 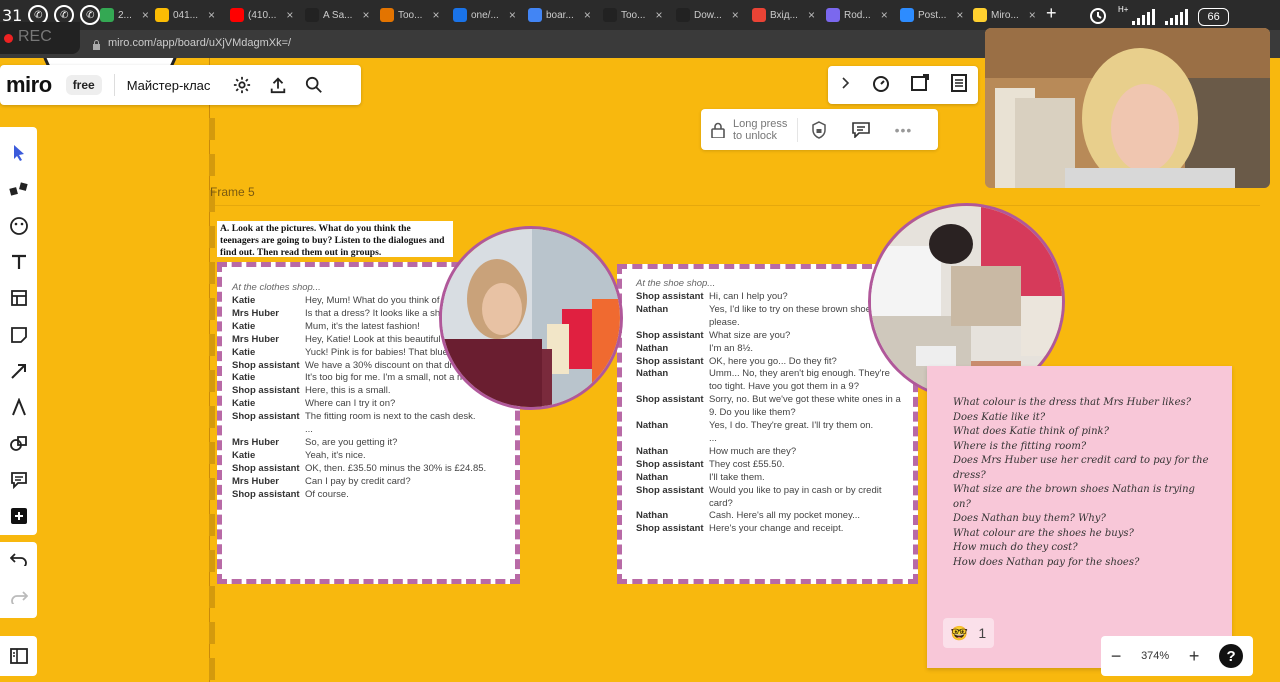 I want to click on browser-tab: Dow... ×, so click(x=707, y=15).